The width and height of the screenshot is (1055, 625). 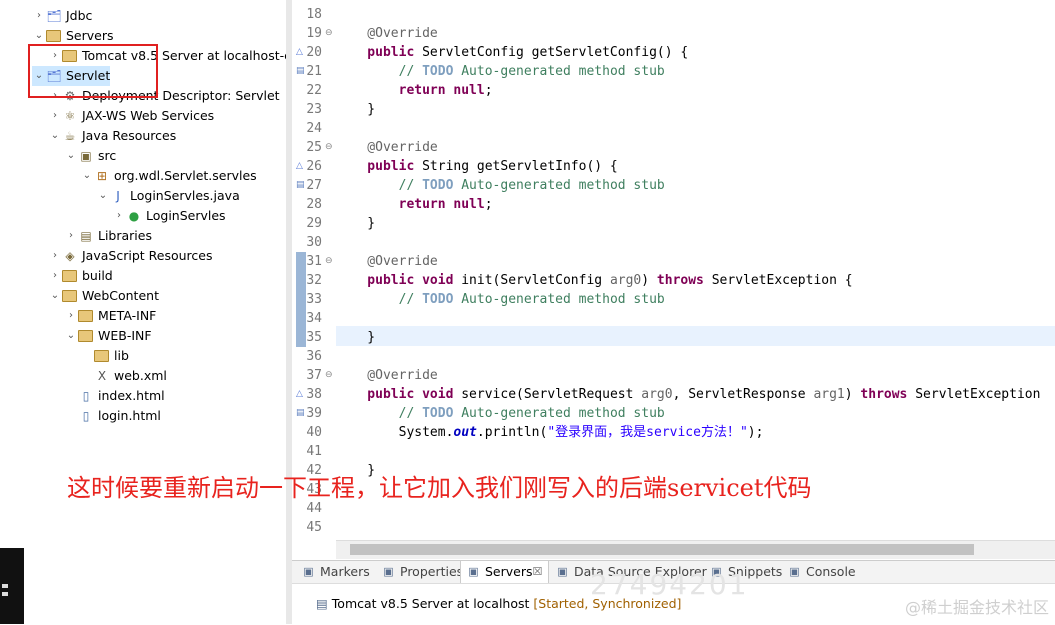 I want to click on watermark: @稀土掘金技术社区, so click(x=976, y=607).